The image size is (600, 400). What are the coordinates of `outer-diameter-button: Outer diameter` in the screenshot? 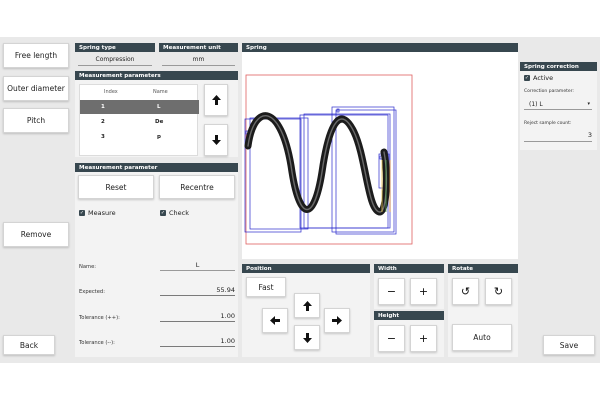 It's located at (36, 88).